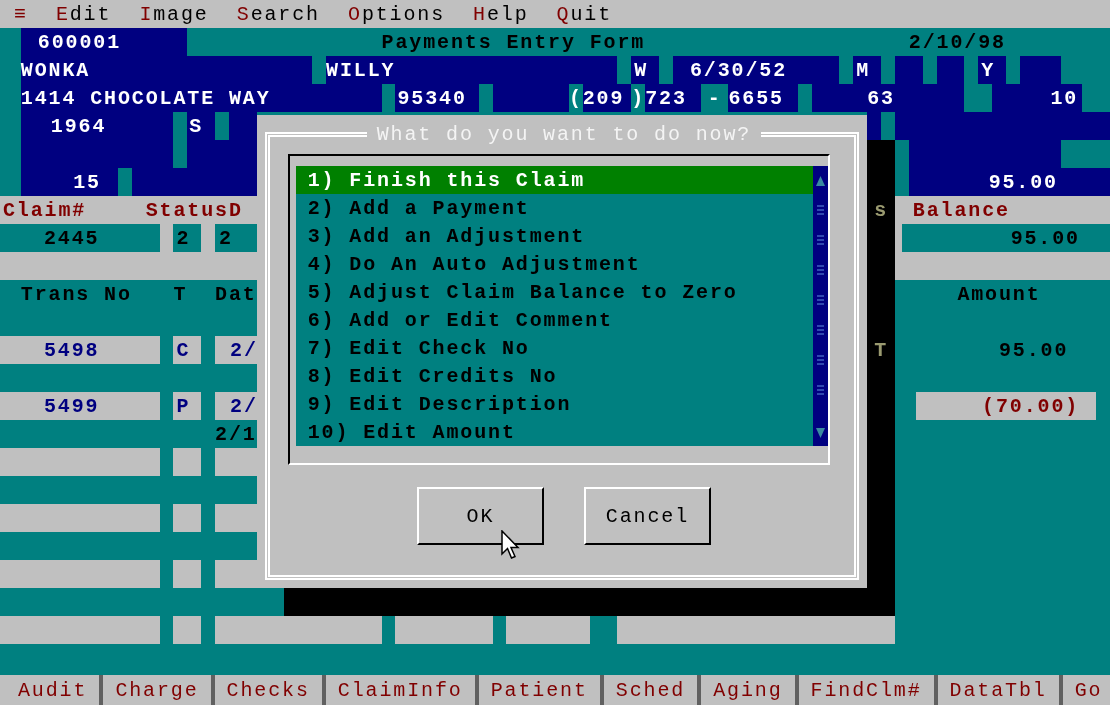 This screenshot has height=705, width=1110. Describe the element at coordinates (80, 350) in the screenshot. I see `trans-number-field: 5498` at that location.